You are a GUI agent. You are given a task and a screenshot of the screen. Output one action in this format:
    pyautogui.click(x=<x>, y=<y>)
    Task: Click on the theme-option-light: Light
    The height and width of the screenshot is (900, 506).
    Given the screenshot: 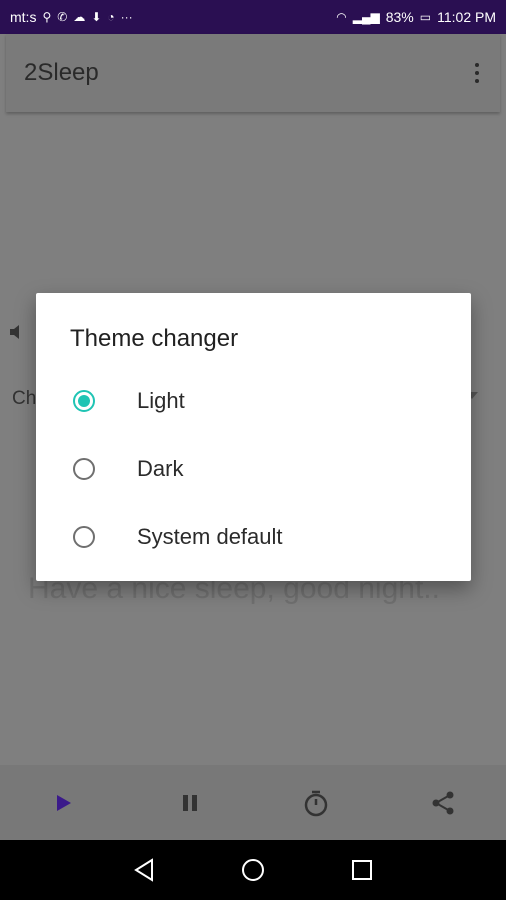 What is the action you would take?
    pyautogui.click(x=253, y=401)
    